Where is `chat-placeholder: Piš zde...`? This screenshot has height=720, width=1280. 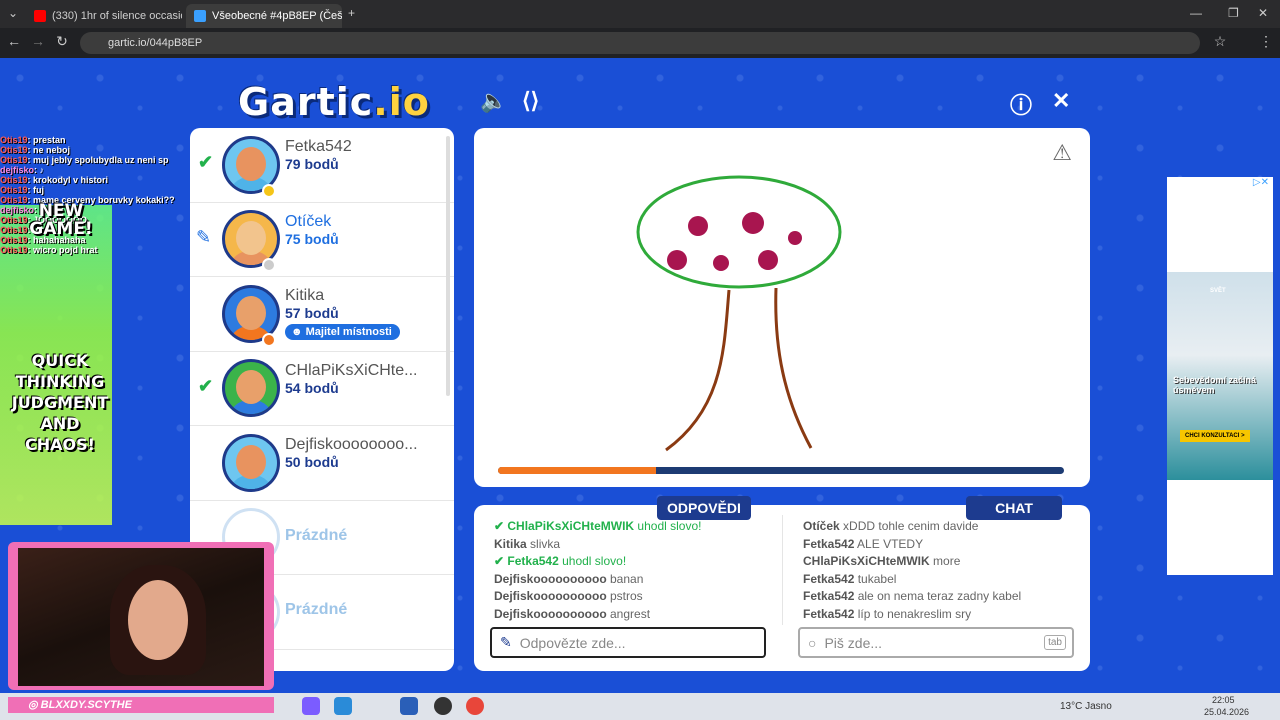 chat-placeholder: Piš zde... is located at coordinates (853, 642).